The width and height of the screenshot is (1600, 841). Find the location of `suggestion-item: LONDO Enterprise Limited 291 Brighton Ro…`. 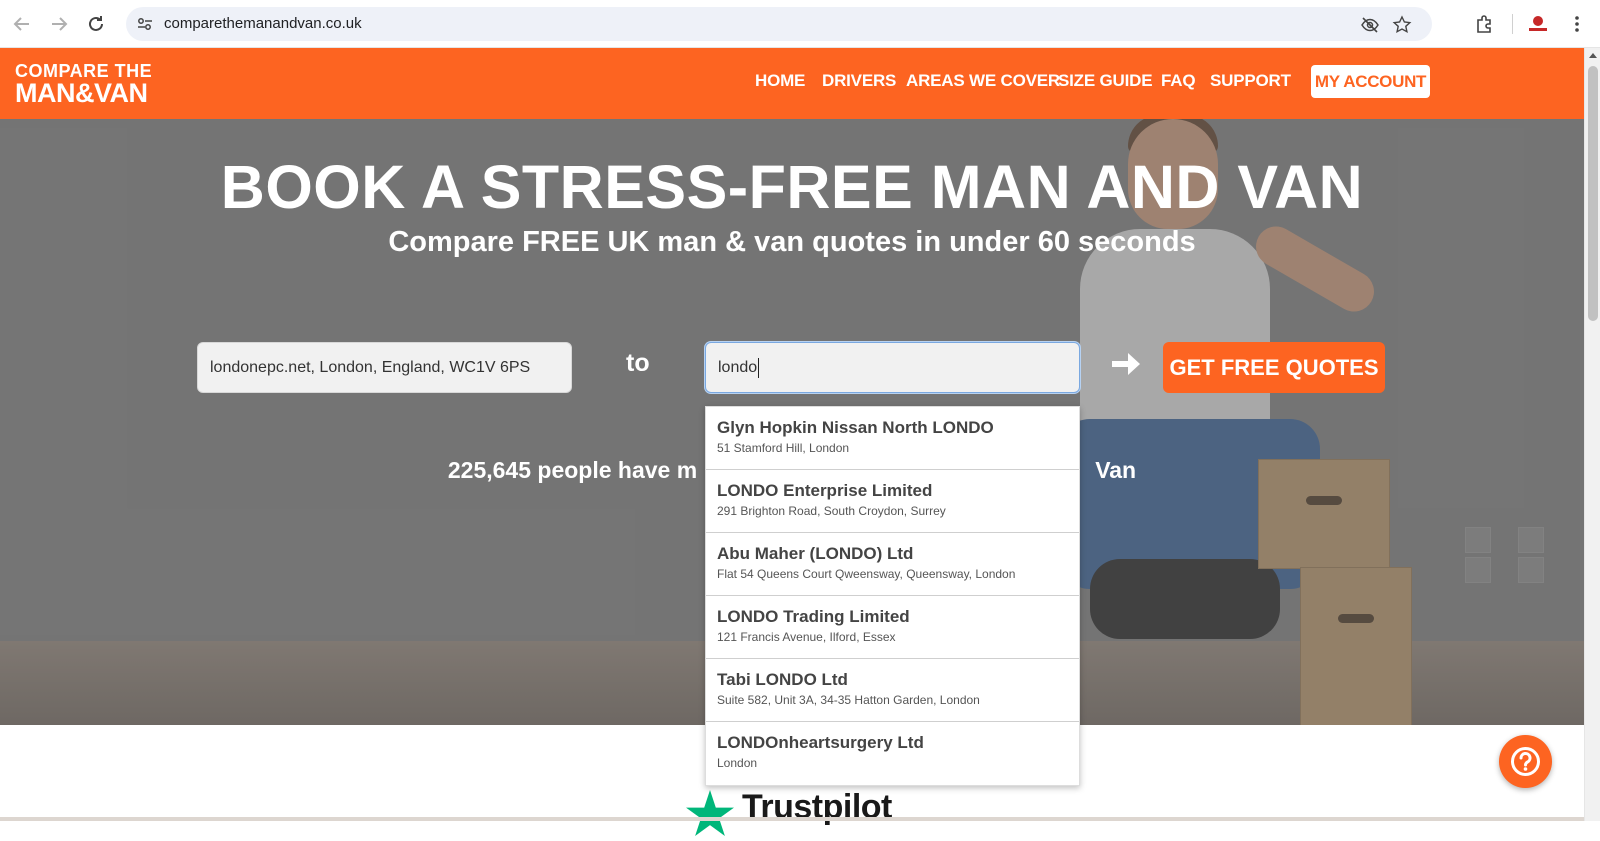

suggestion-item: LONDO Enterprise Limited 291 Brighton Ro… is located at coordinates (892, 501).